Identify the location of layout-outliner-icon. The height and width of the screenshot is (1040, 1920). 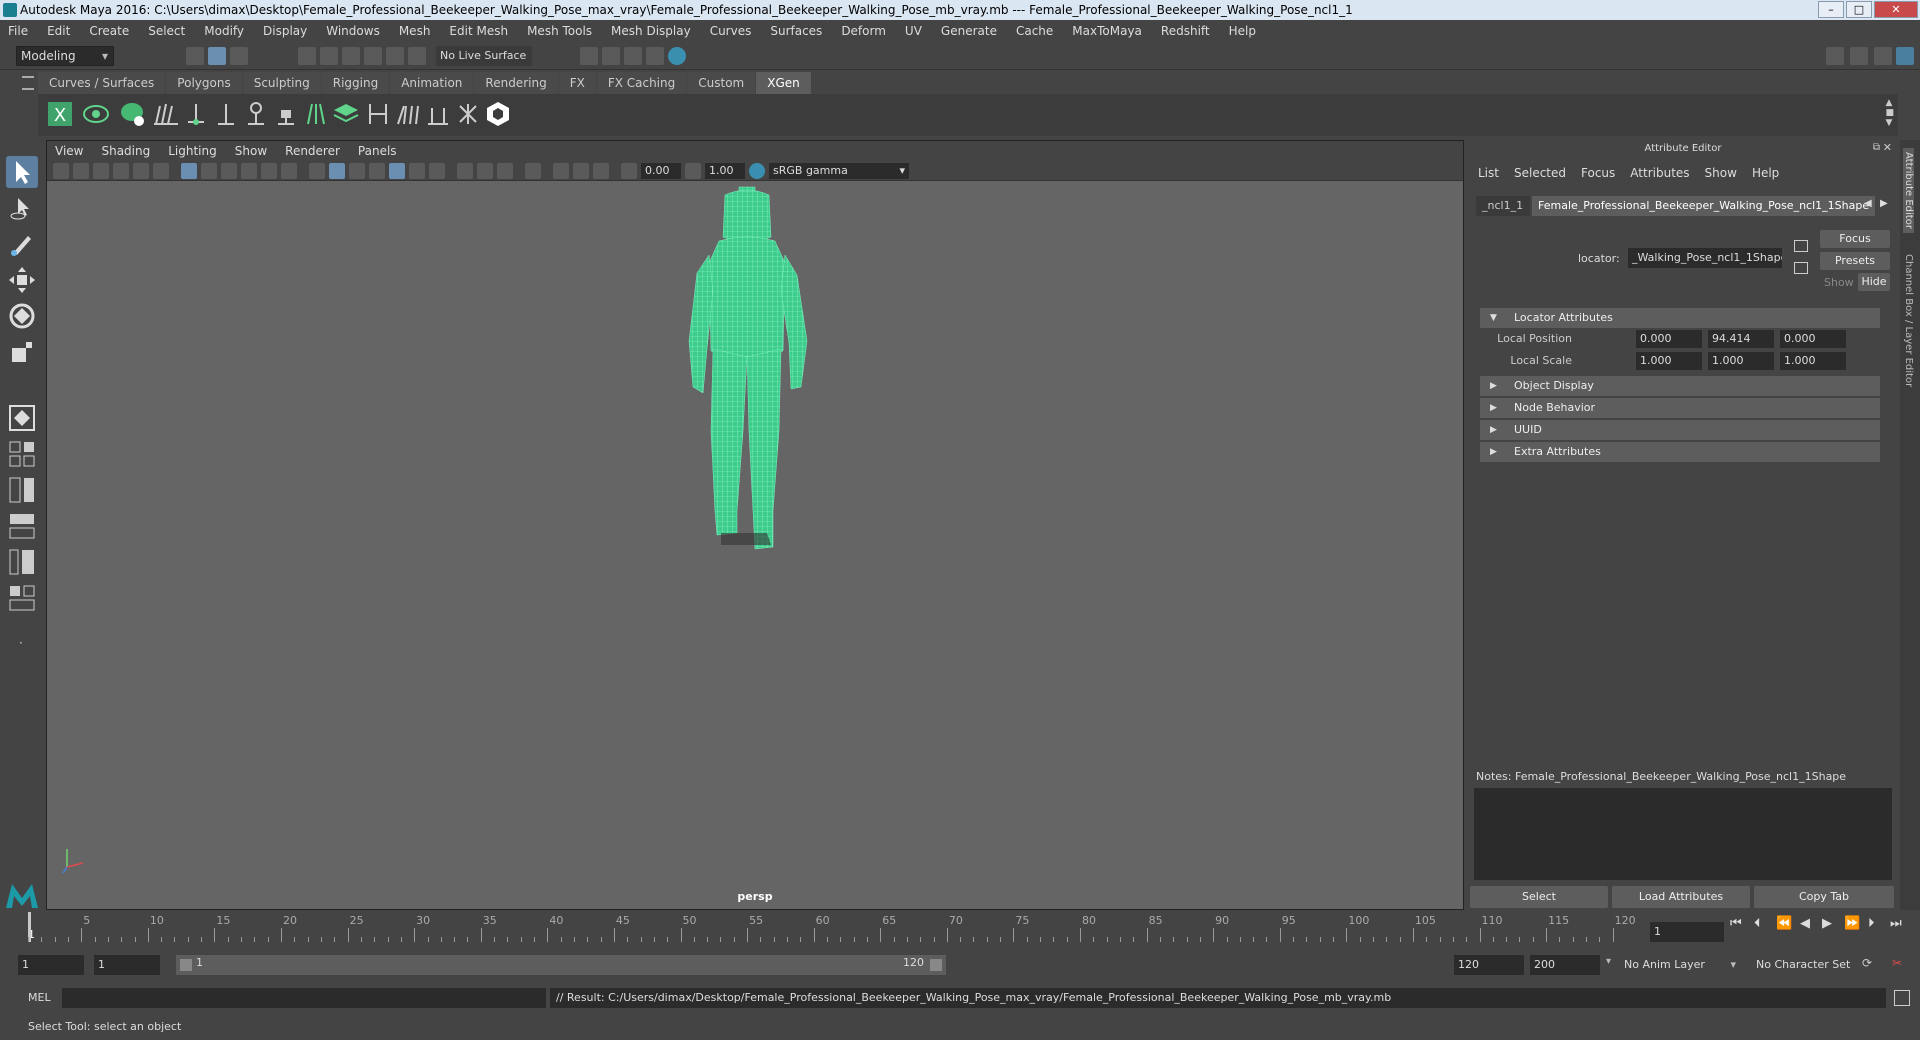
(22, 562).